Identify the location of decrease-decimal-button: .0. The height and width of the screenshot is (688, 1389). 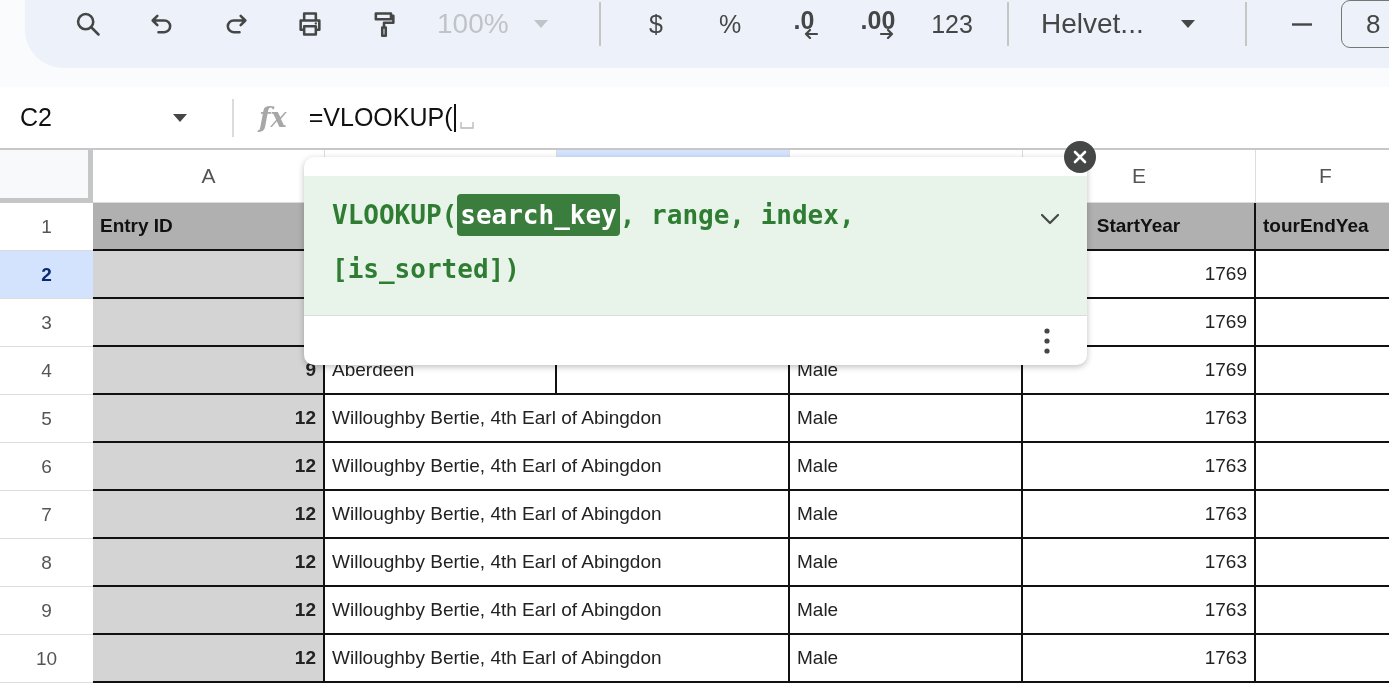
(804, 24).